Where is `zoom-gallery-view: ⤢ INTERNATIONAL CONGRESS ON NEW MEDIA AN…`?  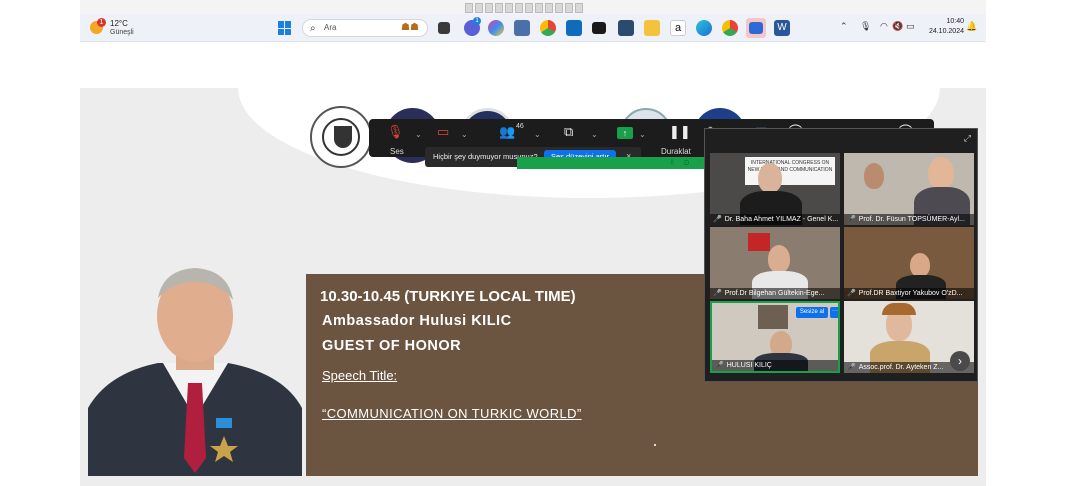 zoom-gallery-view: ⤢ INTERNATIONAL CONGRESS ON NEW MEDIA AN… is located at coordinates (841, 255).